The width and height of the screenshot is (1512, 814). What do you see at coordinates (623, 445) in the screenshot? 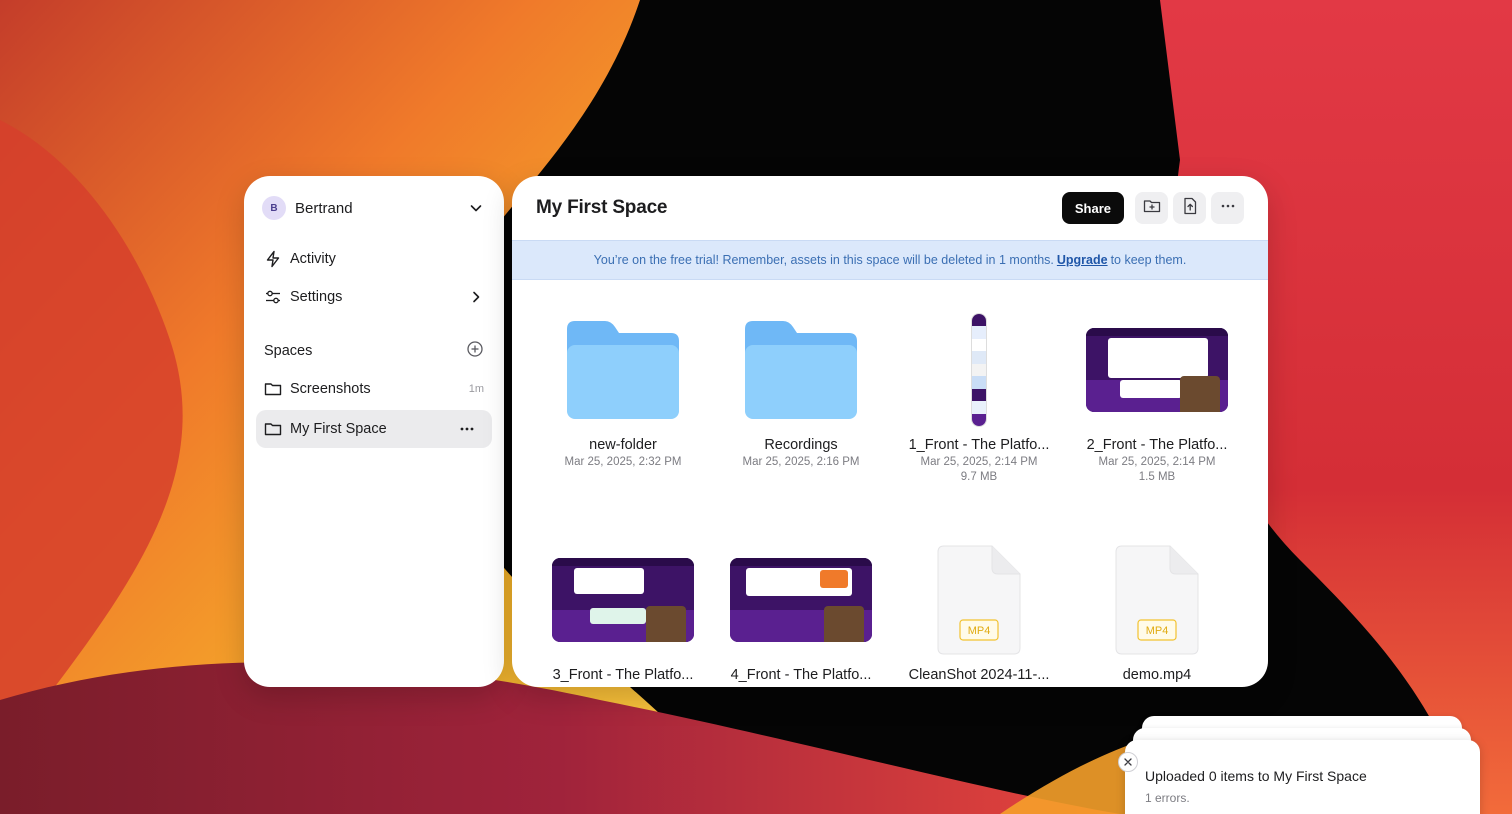
I see `asset-name: new-folder` at bounding box center [623, 445].